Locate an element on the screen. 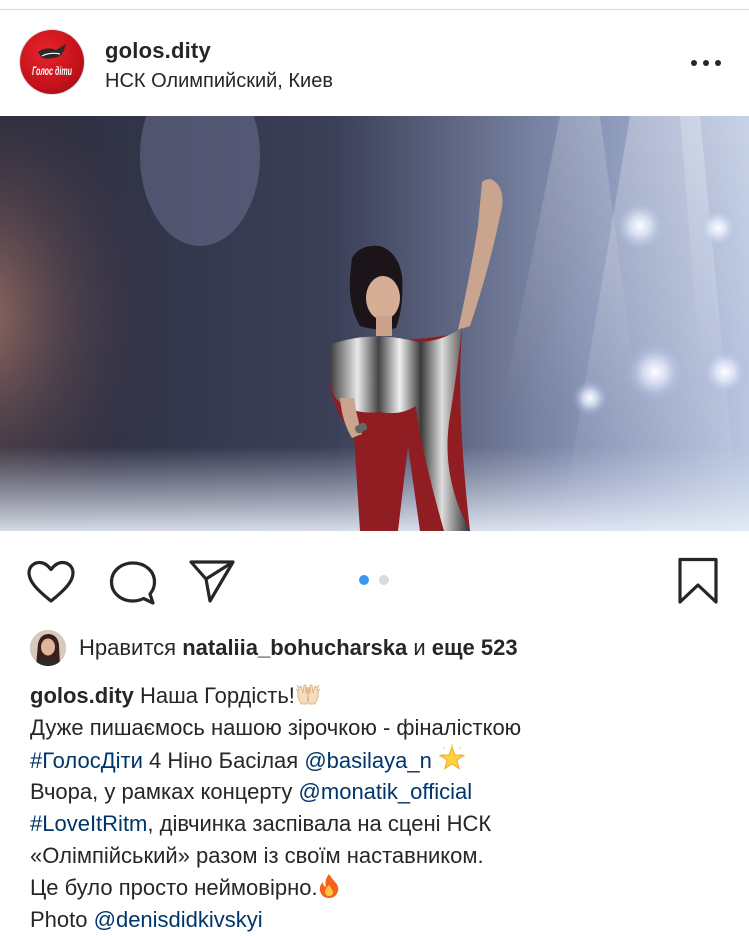 The height and width of the screenshot is (936, 749). likes-middle: и is located at coordinates (419, 647).